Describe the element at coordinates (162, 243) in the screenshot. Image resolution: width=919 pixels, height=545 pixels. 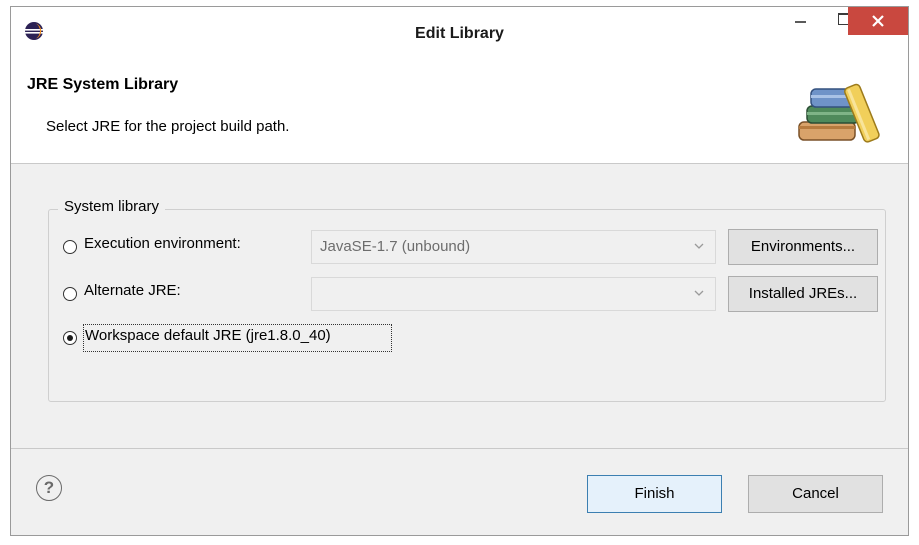
I see `execution-environment-label: Execution environment:` at that location.